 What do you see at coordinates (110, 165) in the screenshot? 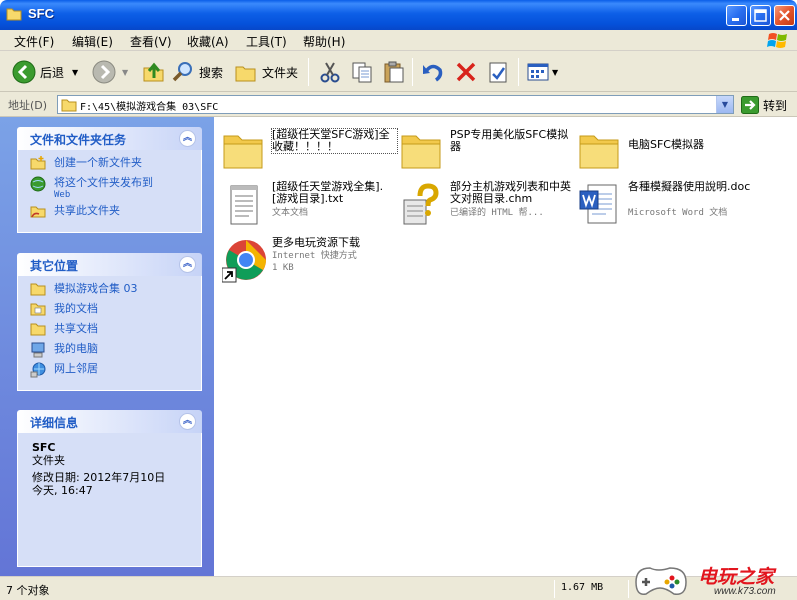
I see `task-new-folder: 创建一个新文件夹` at bounding box center [110, 165].